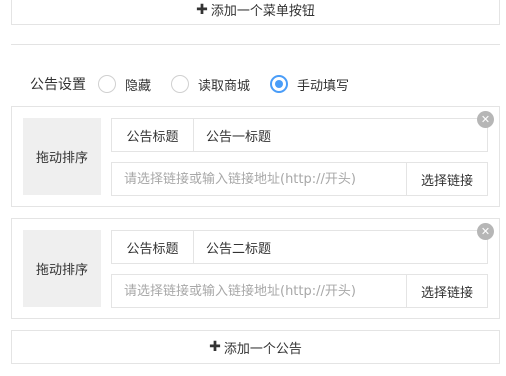 This screenshot has height=376, width=506. I want to click on radio-manual, so click(279, 84).